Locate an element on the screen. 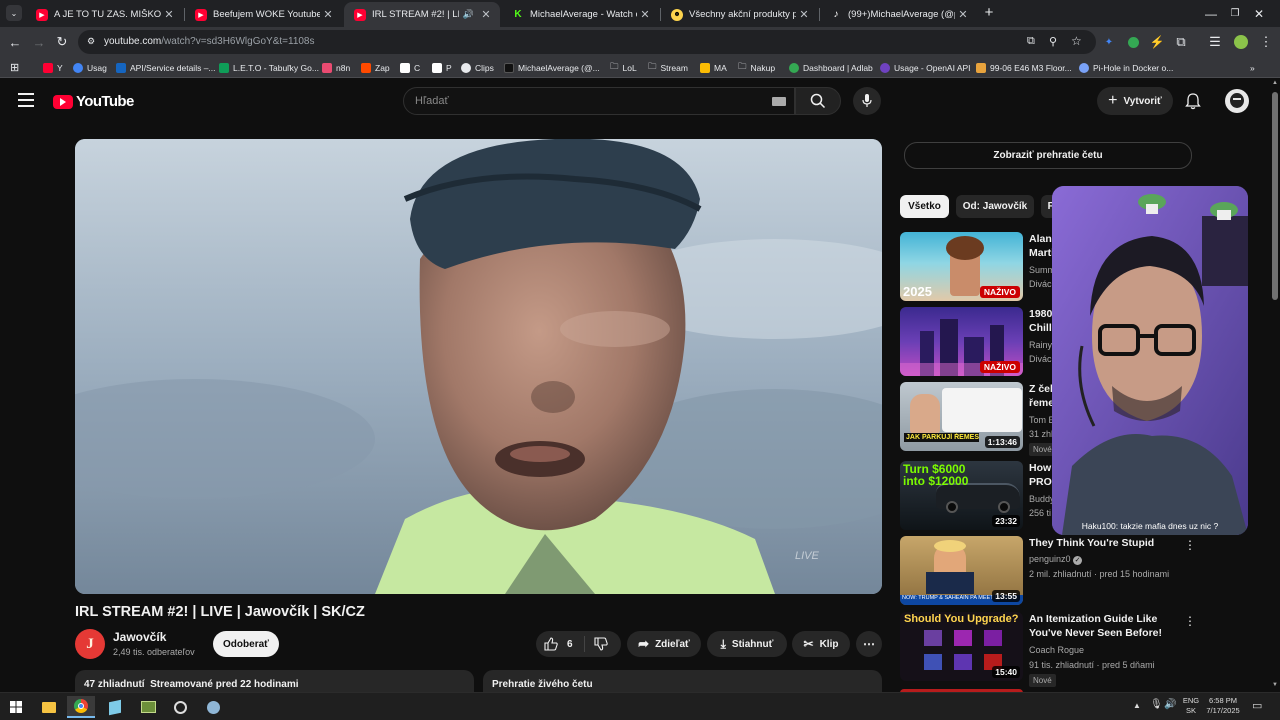 This screenshot has height=720, width=1280. bookmark: Usag is located at coordinates (90, 67).